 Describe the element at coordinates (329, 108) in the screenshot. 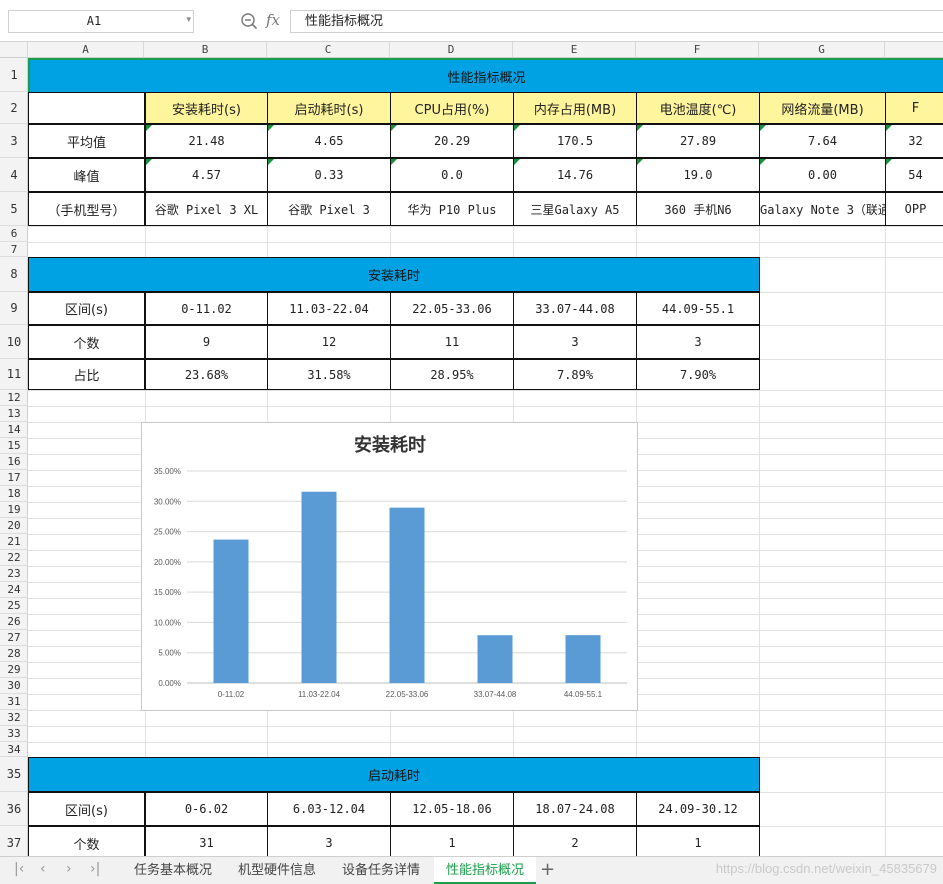

I see `perf-header-cell: 启动耗时(s)` at that location.